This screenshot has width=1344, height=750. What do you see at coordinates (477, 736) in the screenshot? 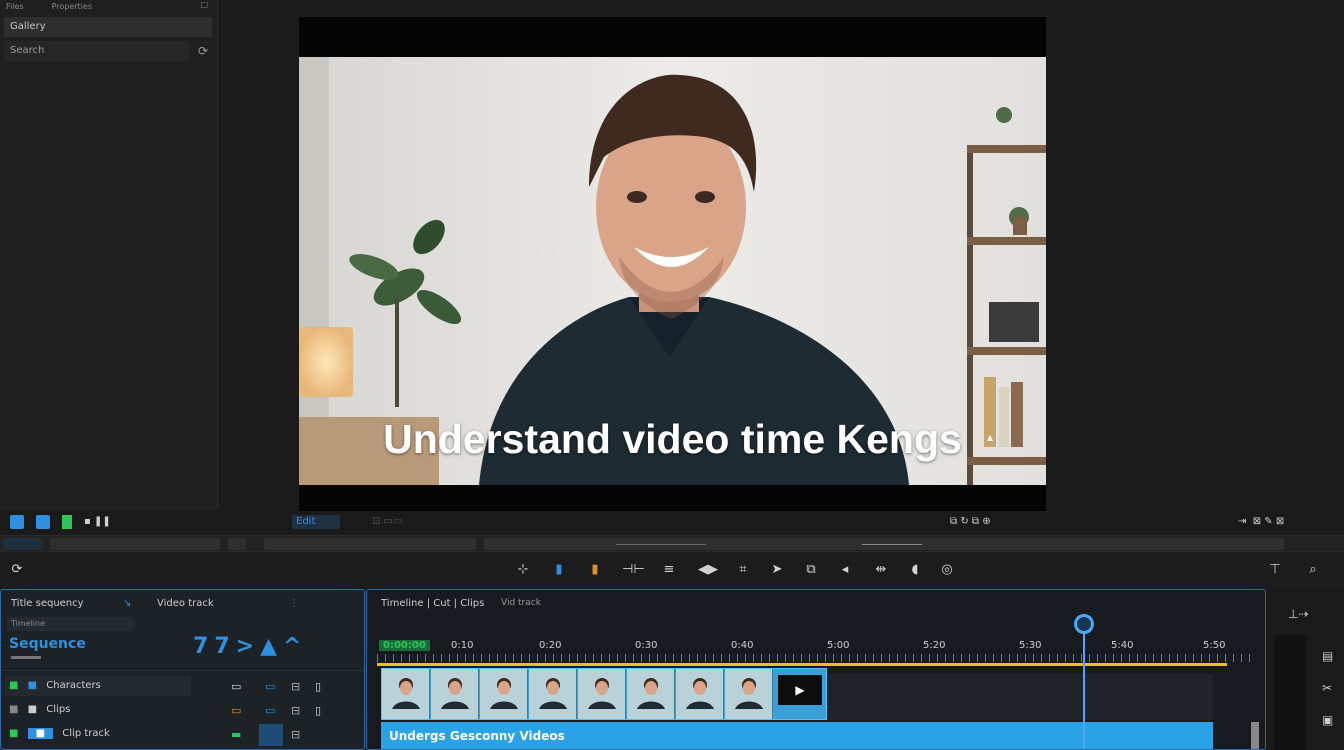
I see `caption-clip-label: Undergs Gesconny Videos` at bounding box center [477, 736].